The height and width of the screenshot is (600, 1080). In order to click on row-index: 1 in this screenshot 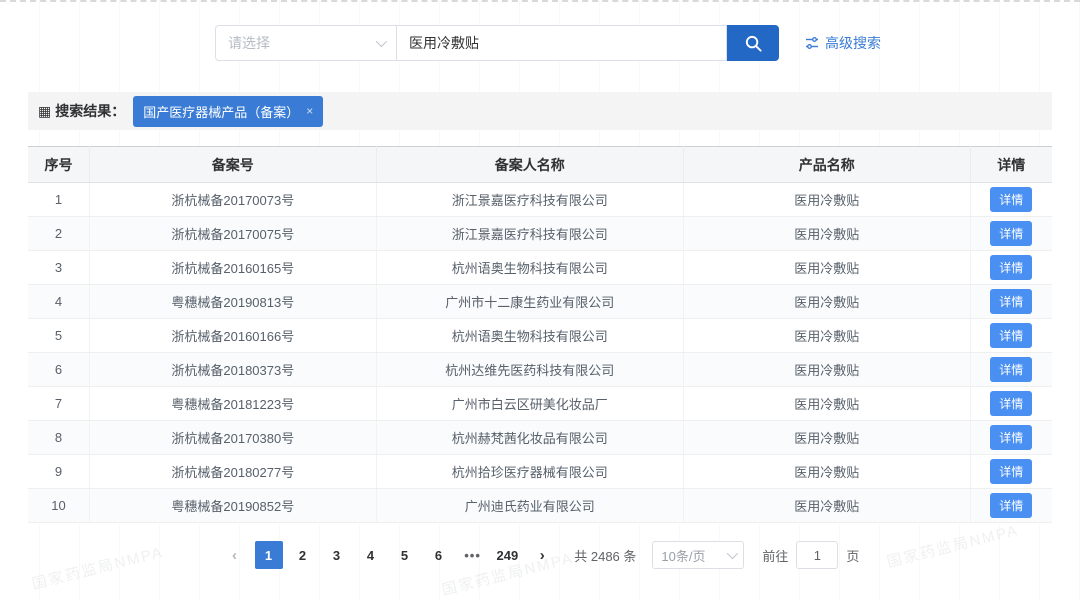, I will do `click(59, 199)`.